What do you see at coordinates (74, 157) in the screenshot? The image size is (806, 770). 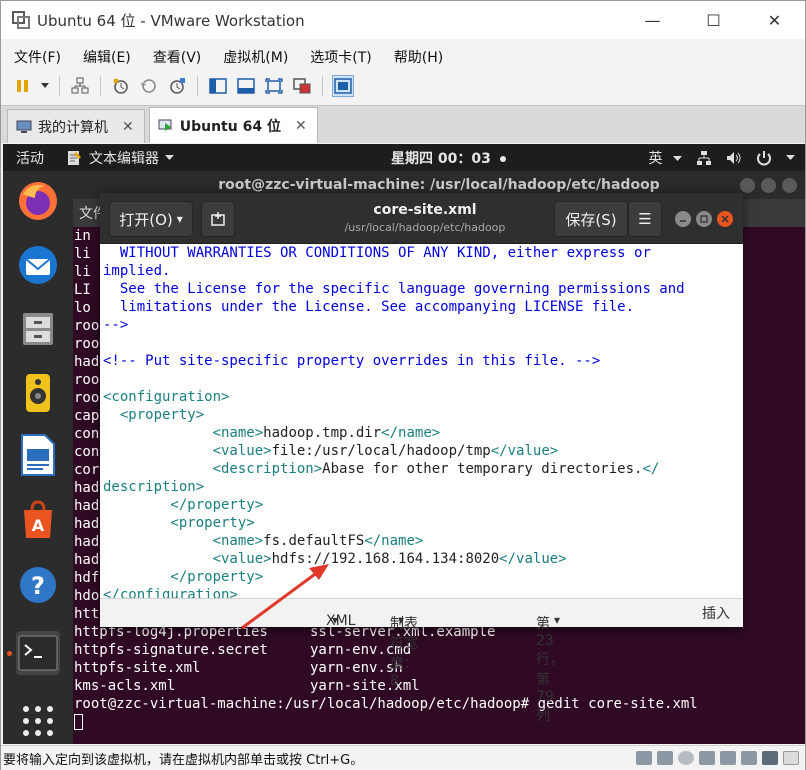 I see `text-editor-icon` at bounding box center [74, 157].